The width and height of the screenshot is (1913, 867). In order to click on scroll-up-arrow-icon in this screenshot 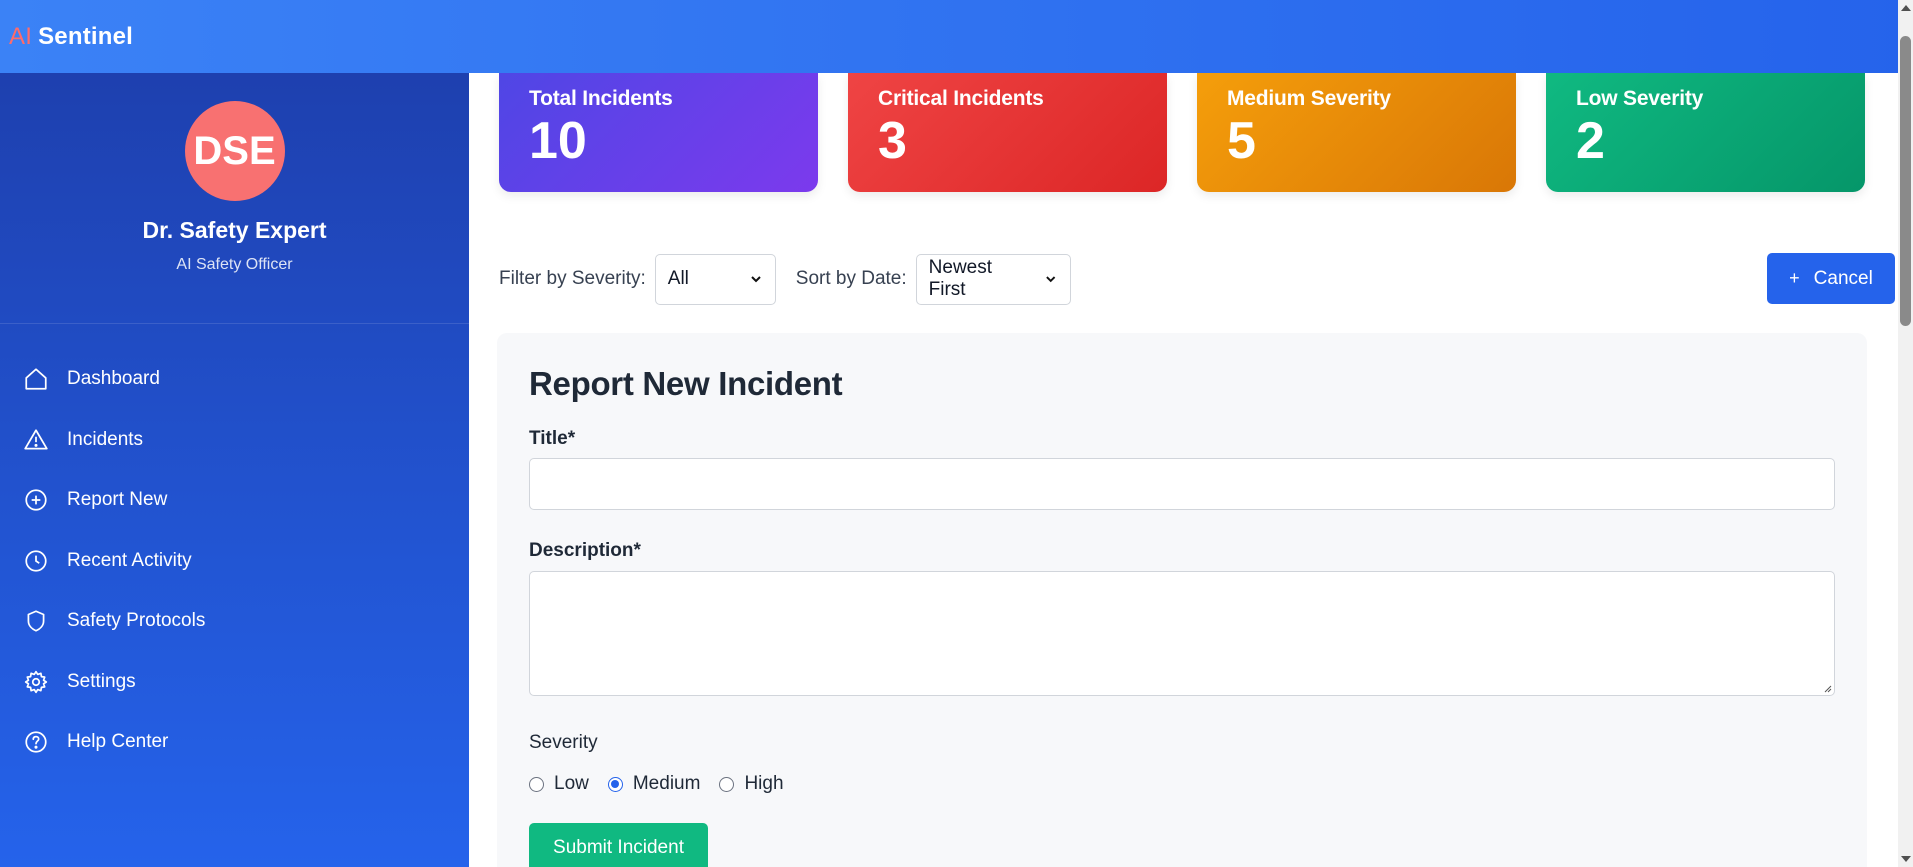, I will do `click(1906, 8)`.